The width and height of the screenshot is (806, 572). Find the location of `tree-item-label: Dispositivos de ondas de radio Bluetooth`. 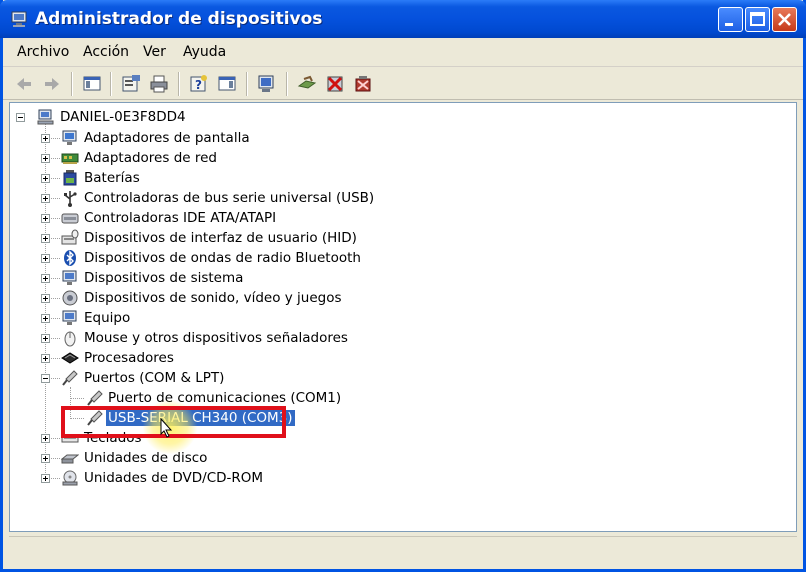

tree-item-label: Dispositivos de ondas de radio Bluetooth is located at coordinates (222, 258).